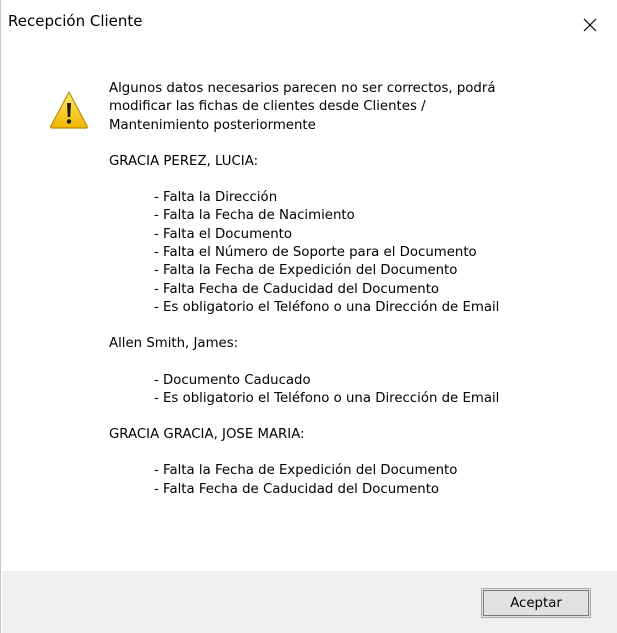  What do you see at coordinates (184, 161) in the screenshot?
I see `client-name: GRACIA PEREZ, LUCIA:` at bounding box center [184, 161].